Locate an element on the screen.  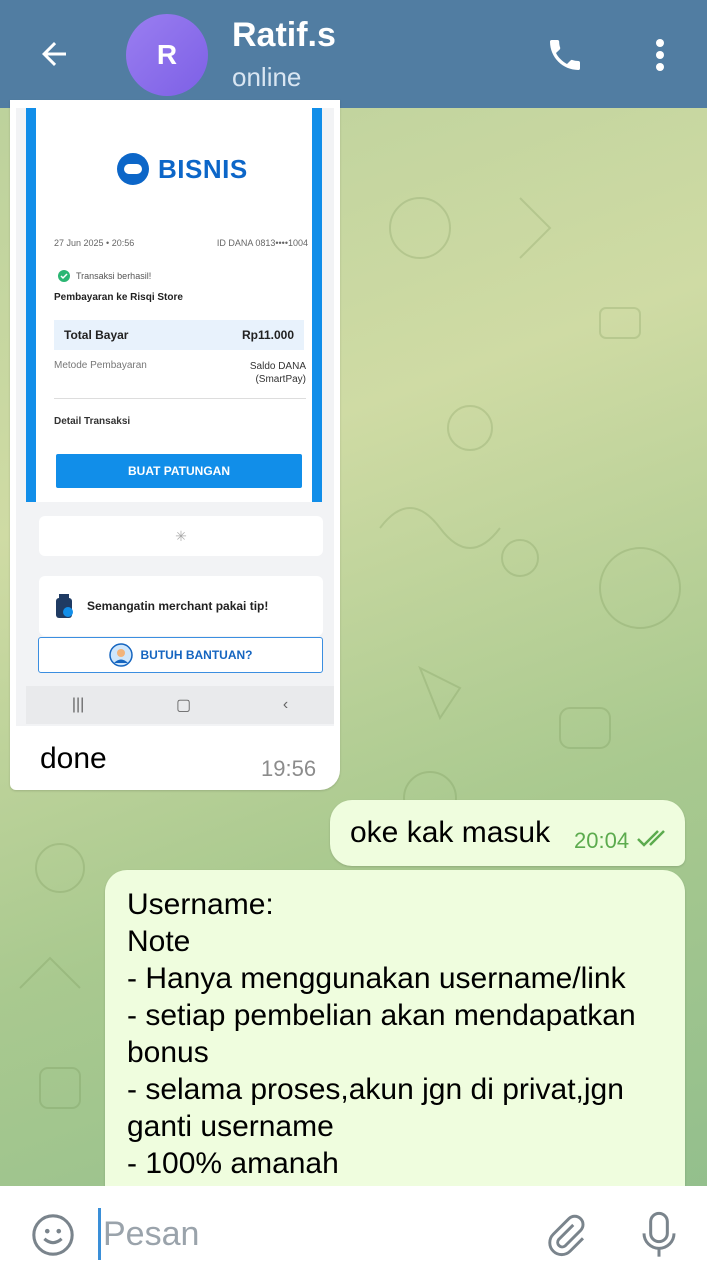
emoji-button is located at coordinates (53, 1235).